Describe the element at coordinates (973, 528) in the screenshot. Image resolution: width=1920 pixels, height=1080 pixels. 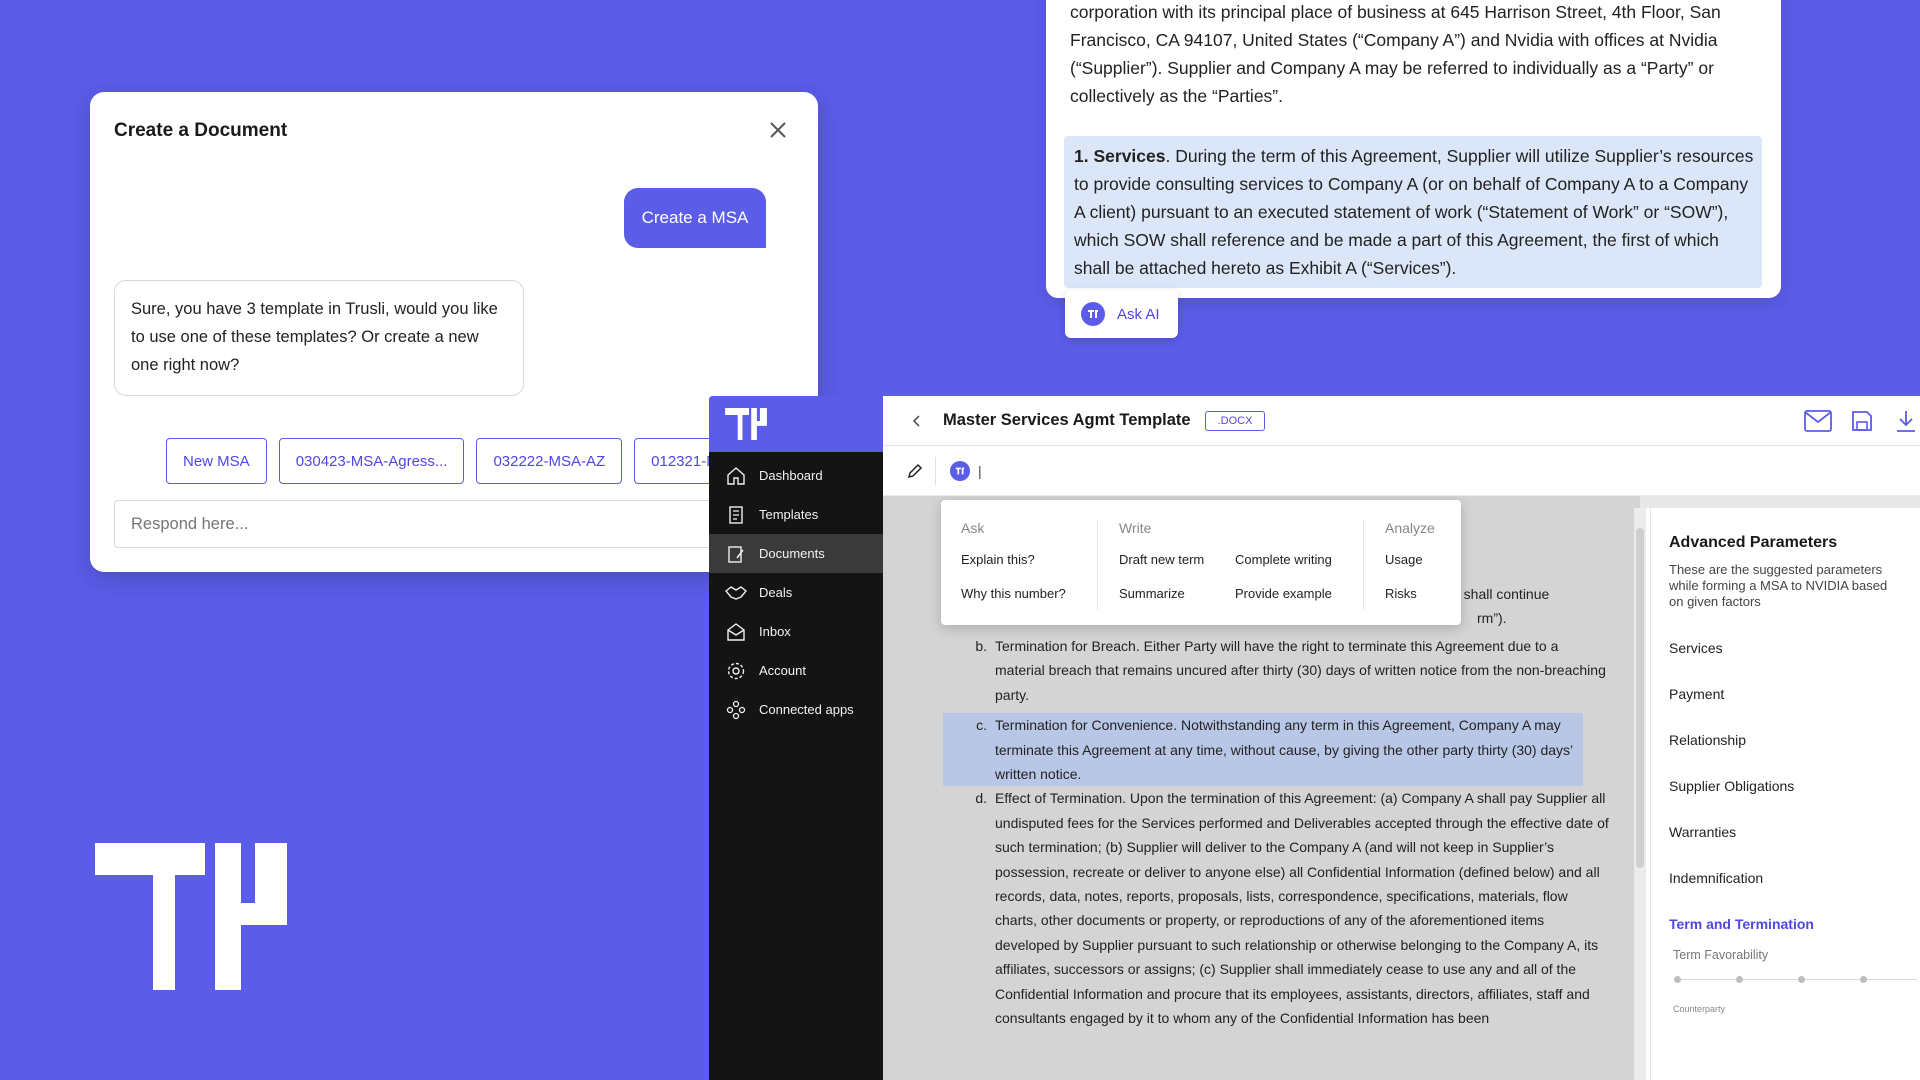
I see `menu-heading-ask: Ask` at that location.